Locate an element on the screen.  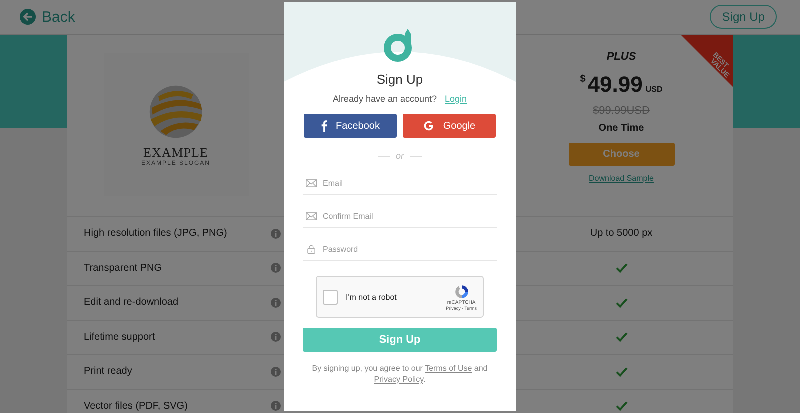
sign-up-button: Sign Up is located at coordinates (743, 17).